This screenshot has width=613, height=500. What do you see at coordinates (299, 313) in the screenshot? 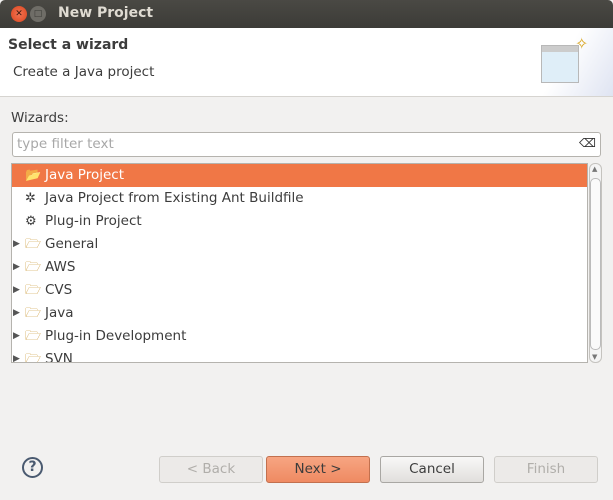
I see `tree-item: ▶ 🗁 Java` at bounding box center [299, 313].